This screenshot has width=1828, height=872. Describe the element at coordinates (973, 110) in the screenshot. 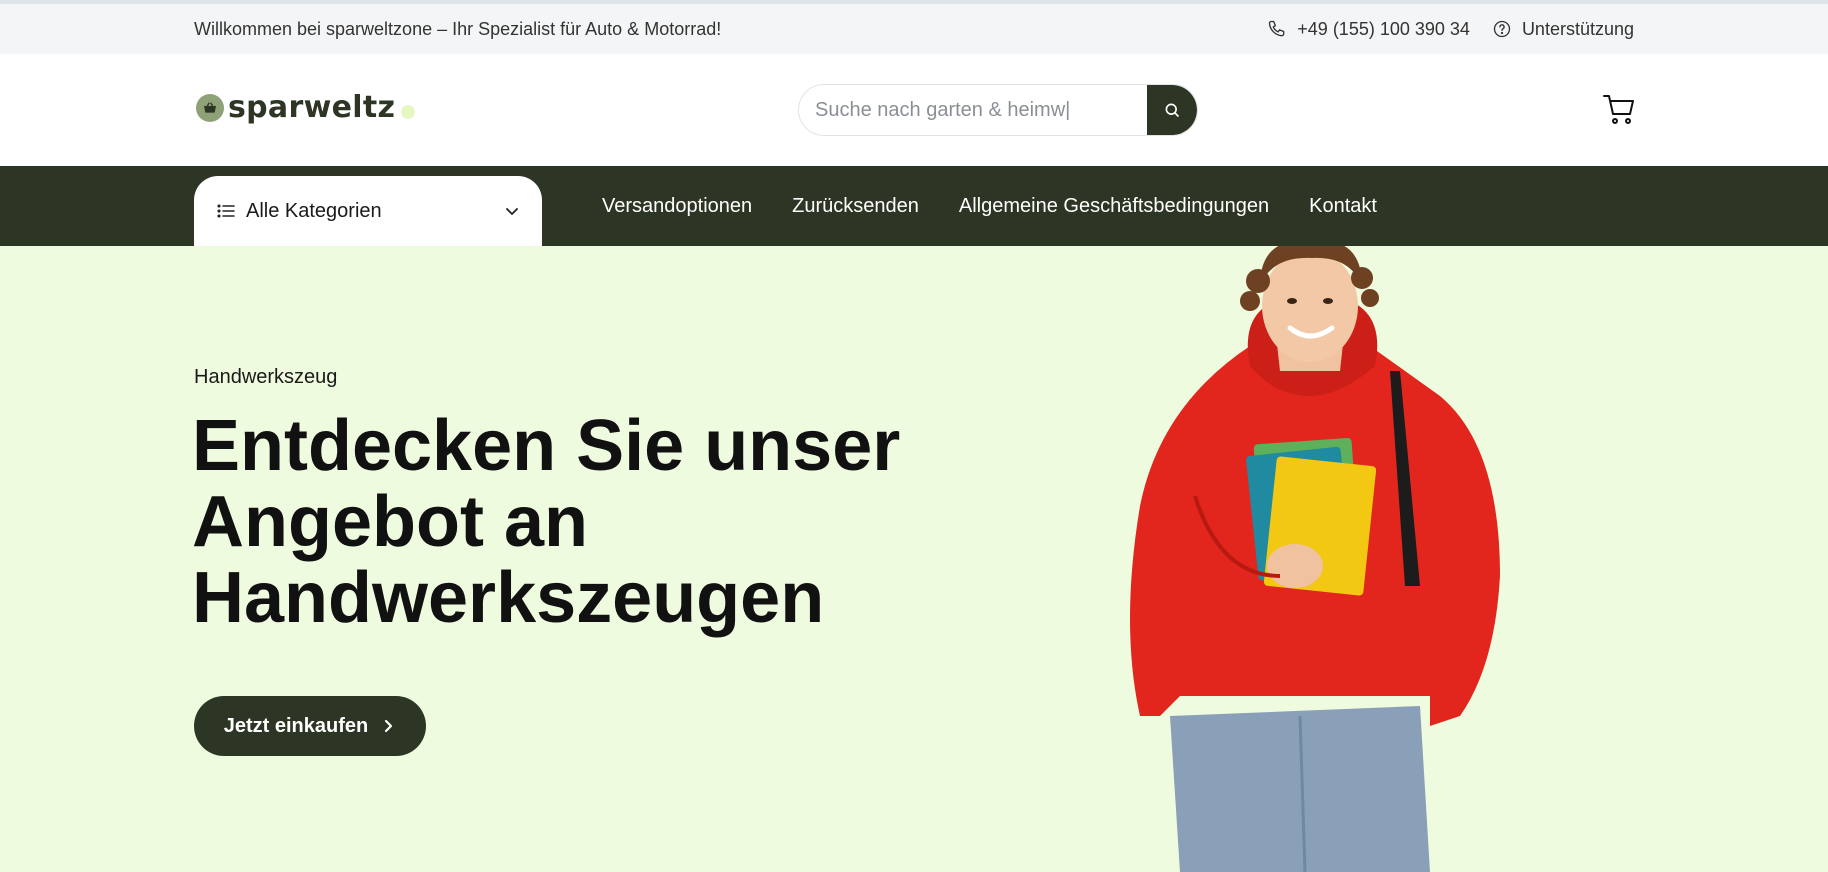

I see `search-input` at that location.